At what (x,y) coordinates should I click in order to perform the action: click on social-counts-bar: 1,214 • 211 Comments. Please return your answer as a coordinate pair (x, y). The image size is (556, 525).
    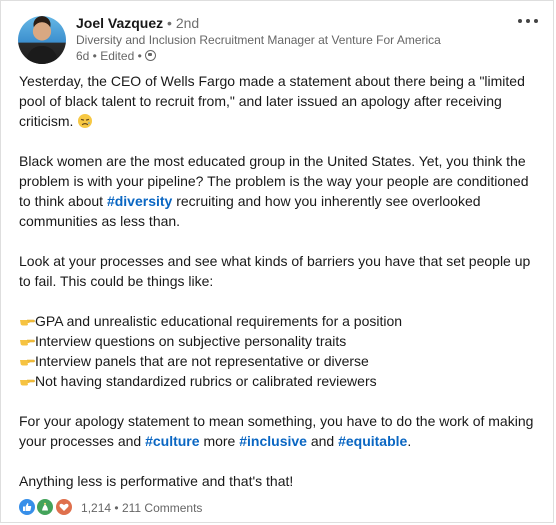
    Looking at the image, I should click on (110, 509).